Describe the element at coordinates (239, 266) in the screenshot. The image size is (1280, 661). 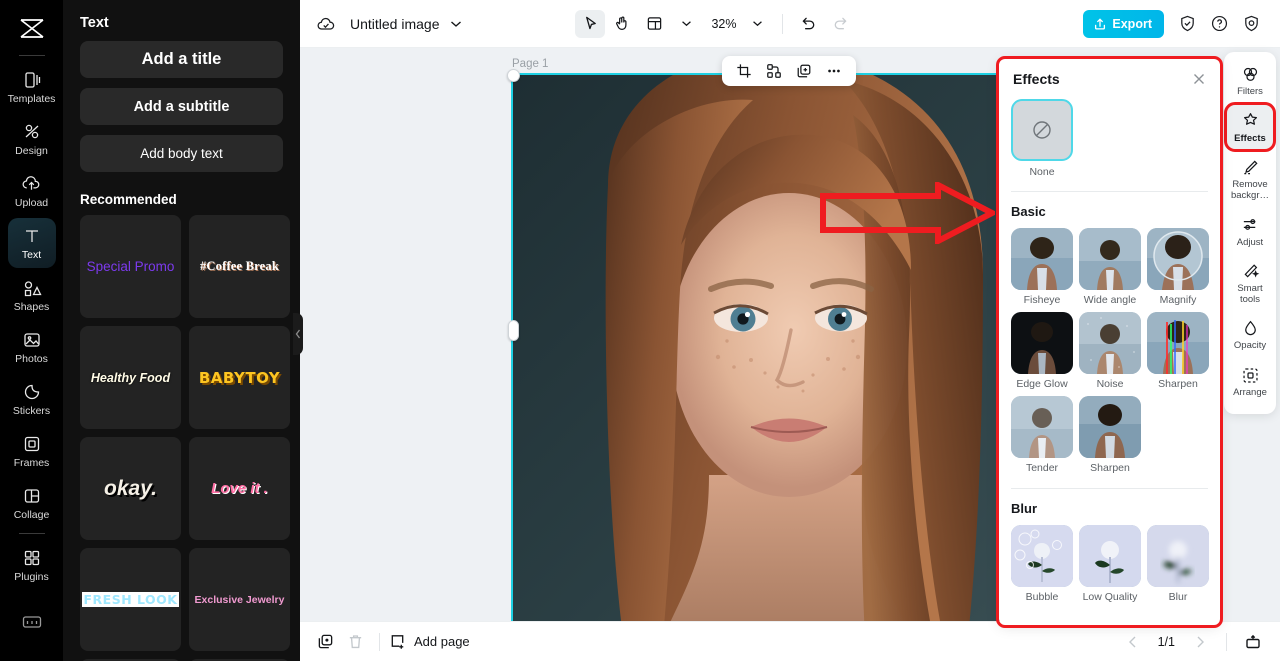
I see `text-template-card: #Coffee Break` at that location.